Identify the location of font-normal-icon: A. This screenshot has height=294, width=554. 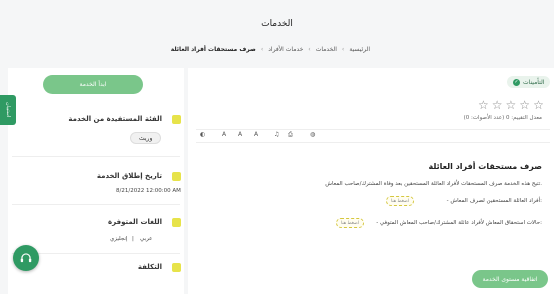
(240, 134).